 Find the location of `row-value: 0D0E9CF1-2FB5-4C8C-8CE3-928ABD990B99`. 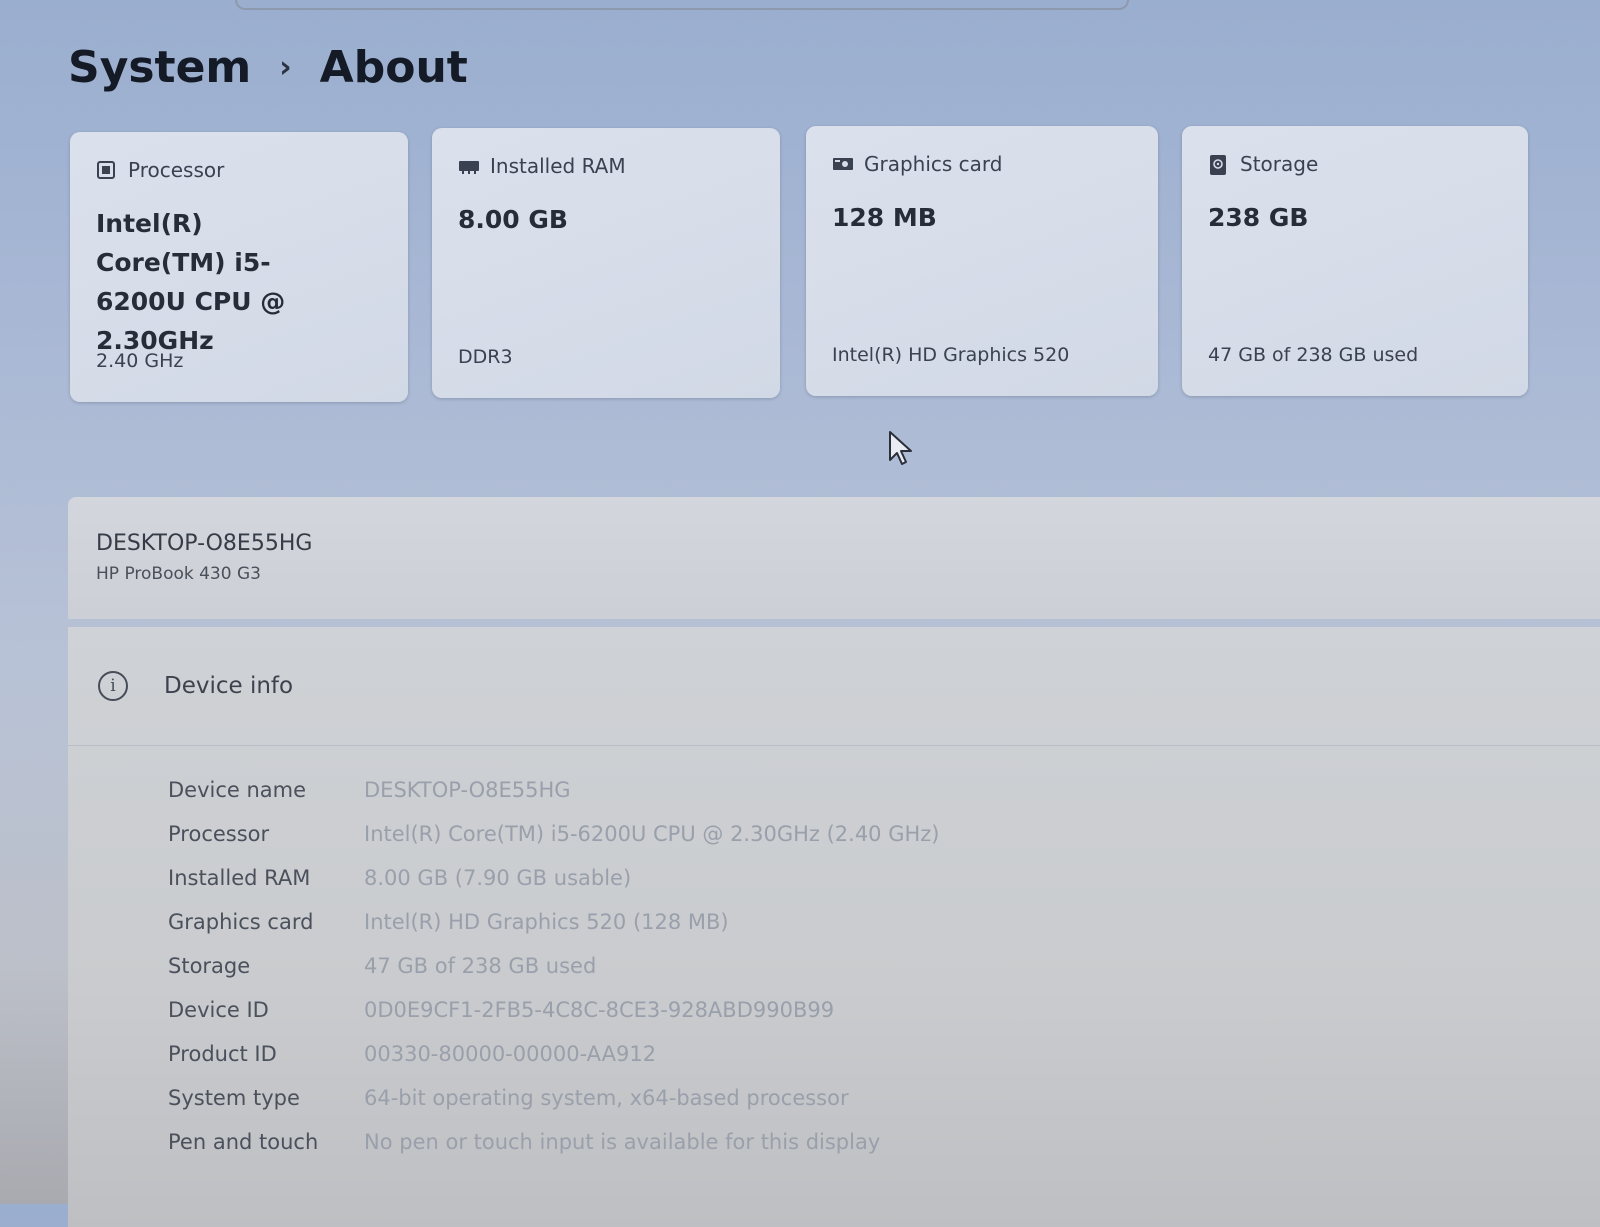

row-value: 0D0E9CF1-2FB5-4C8C-8CE3-928ABD990B99 is located at coordinates (599, 1010).